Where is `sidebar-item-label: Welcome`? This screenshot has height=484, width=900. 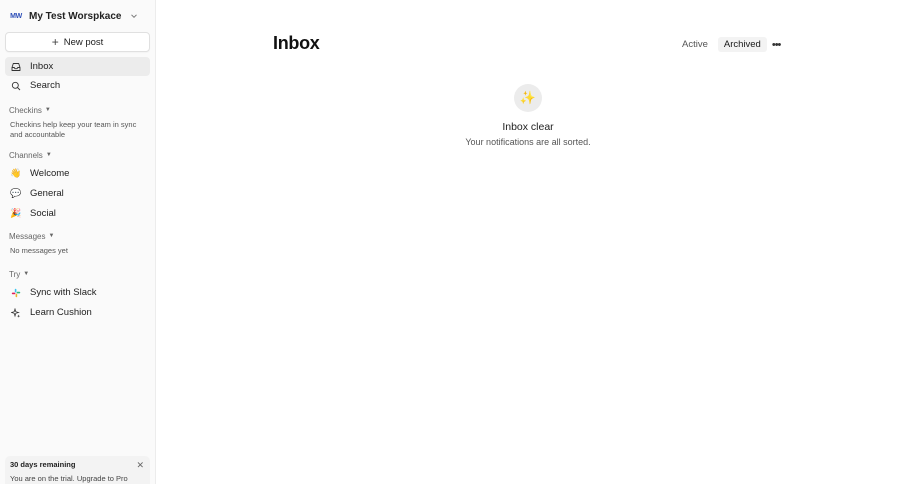 sidebar-item-label: Welcome is located at coordinates (50, 173).